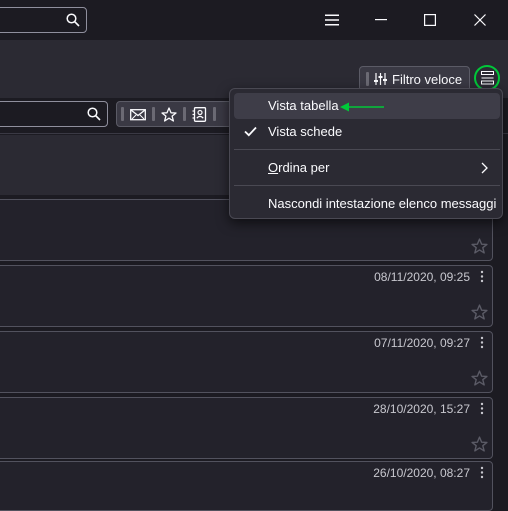 The height and width of the screenshot is (511, 508). I want to click on app-menu-button, so click(332, 20).